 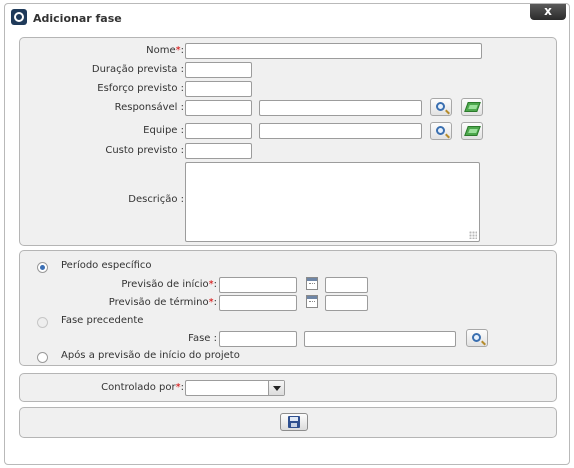 I want to click on controlado-label: Controlado por*:, so click(x=142, y=387).